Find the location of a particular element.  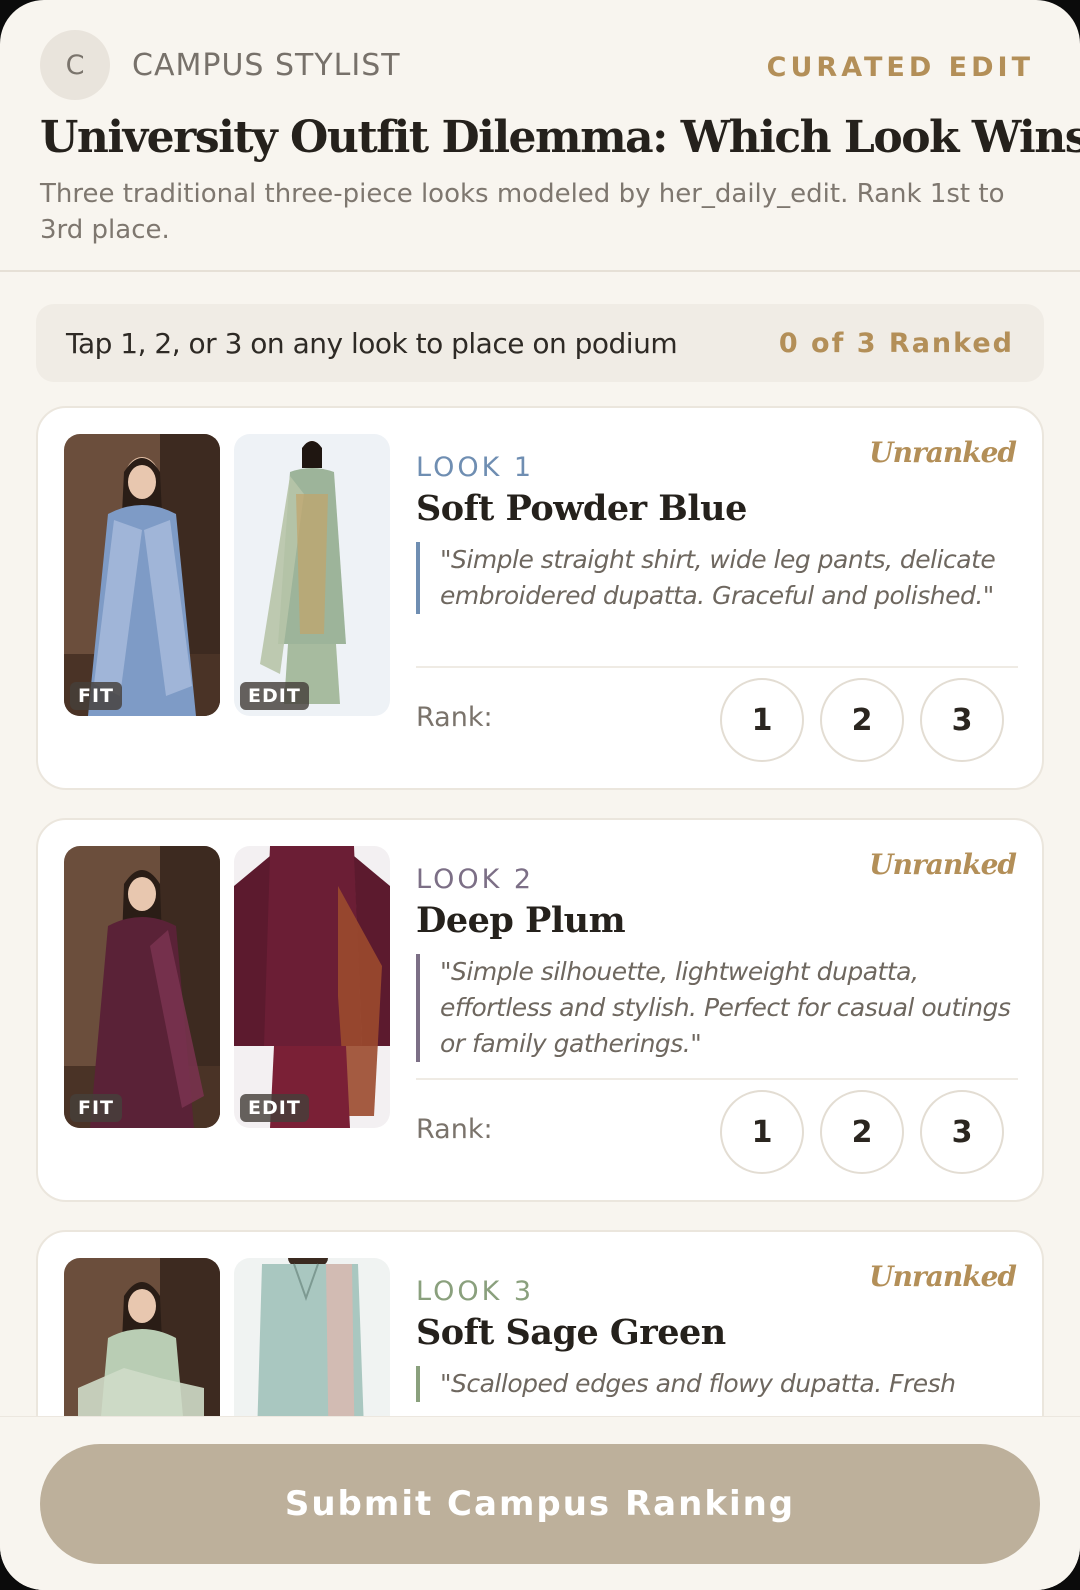

edit-photo-1: EDIT is located at coordinates (312, 575).